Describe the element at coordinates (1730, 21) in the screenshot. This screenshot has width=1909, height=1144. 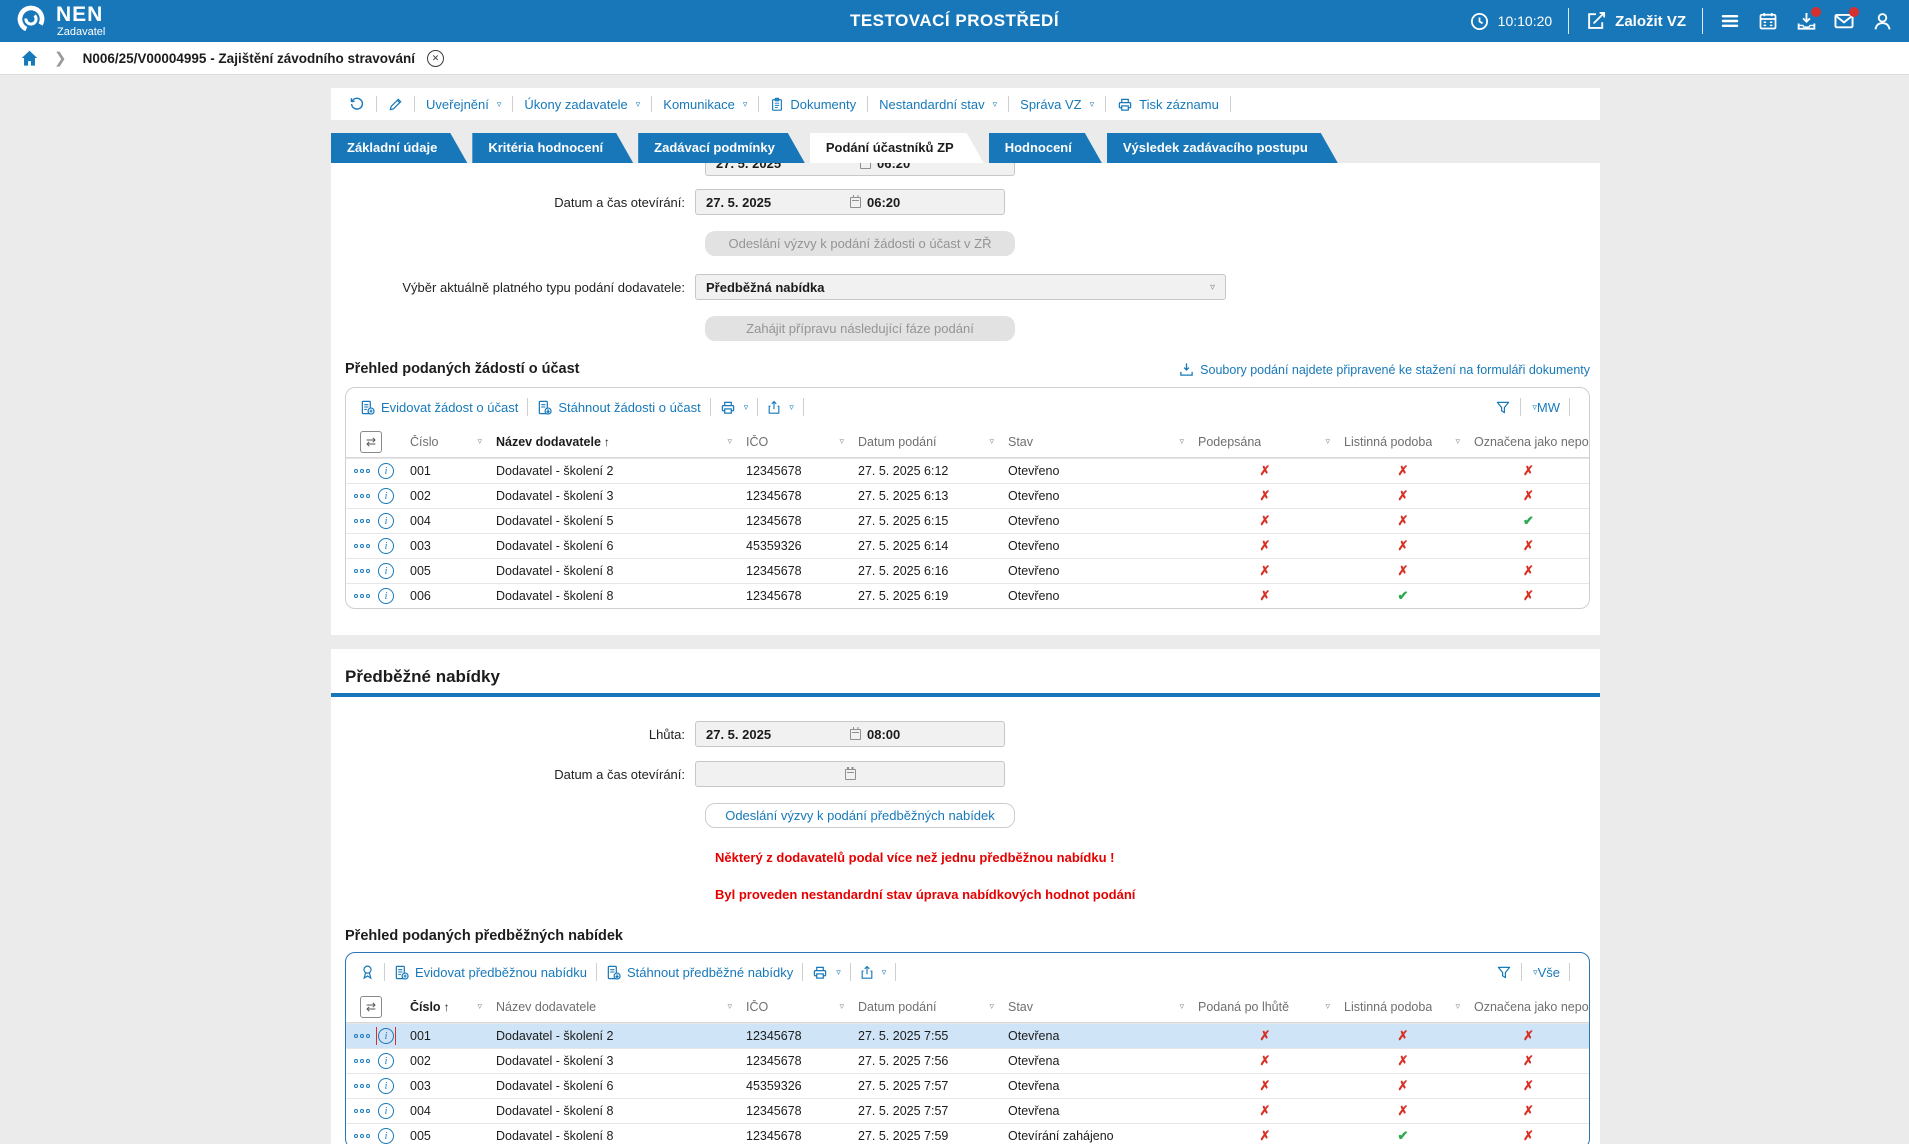
I see `menu-hamburger-icon` at that location.